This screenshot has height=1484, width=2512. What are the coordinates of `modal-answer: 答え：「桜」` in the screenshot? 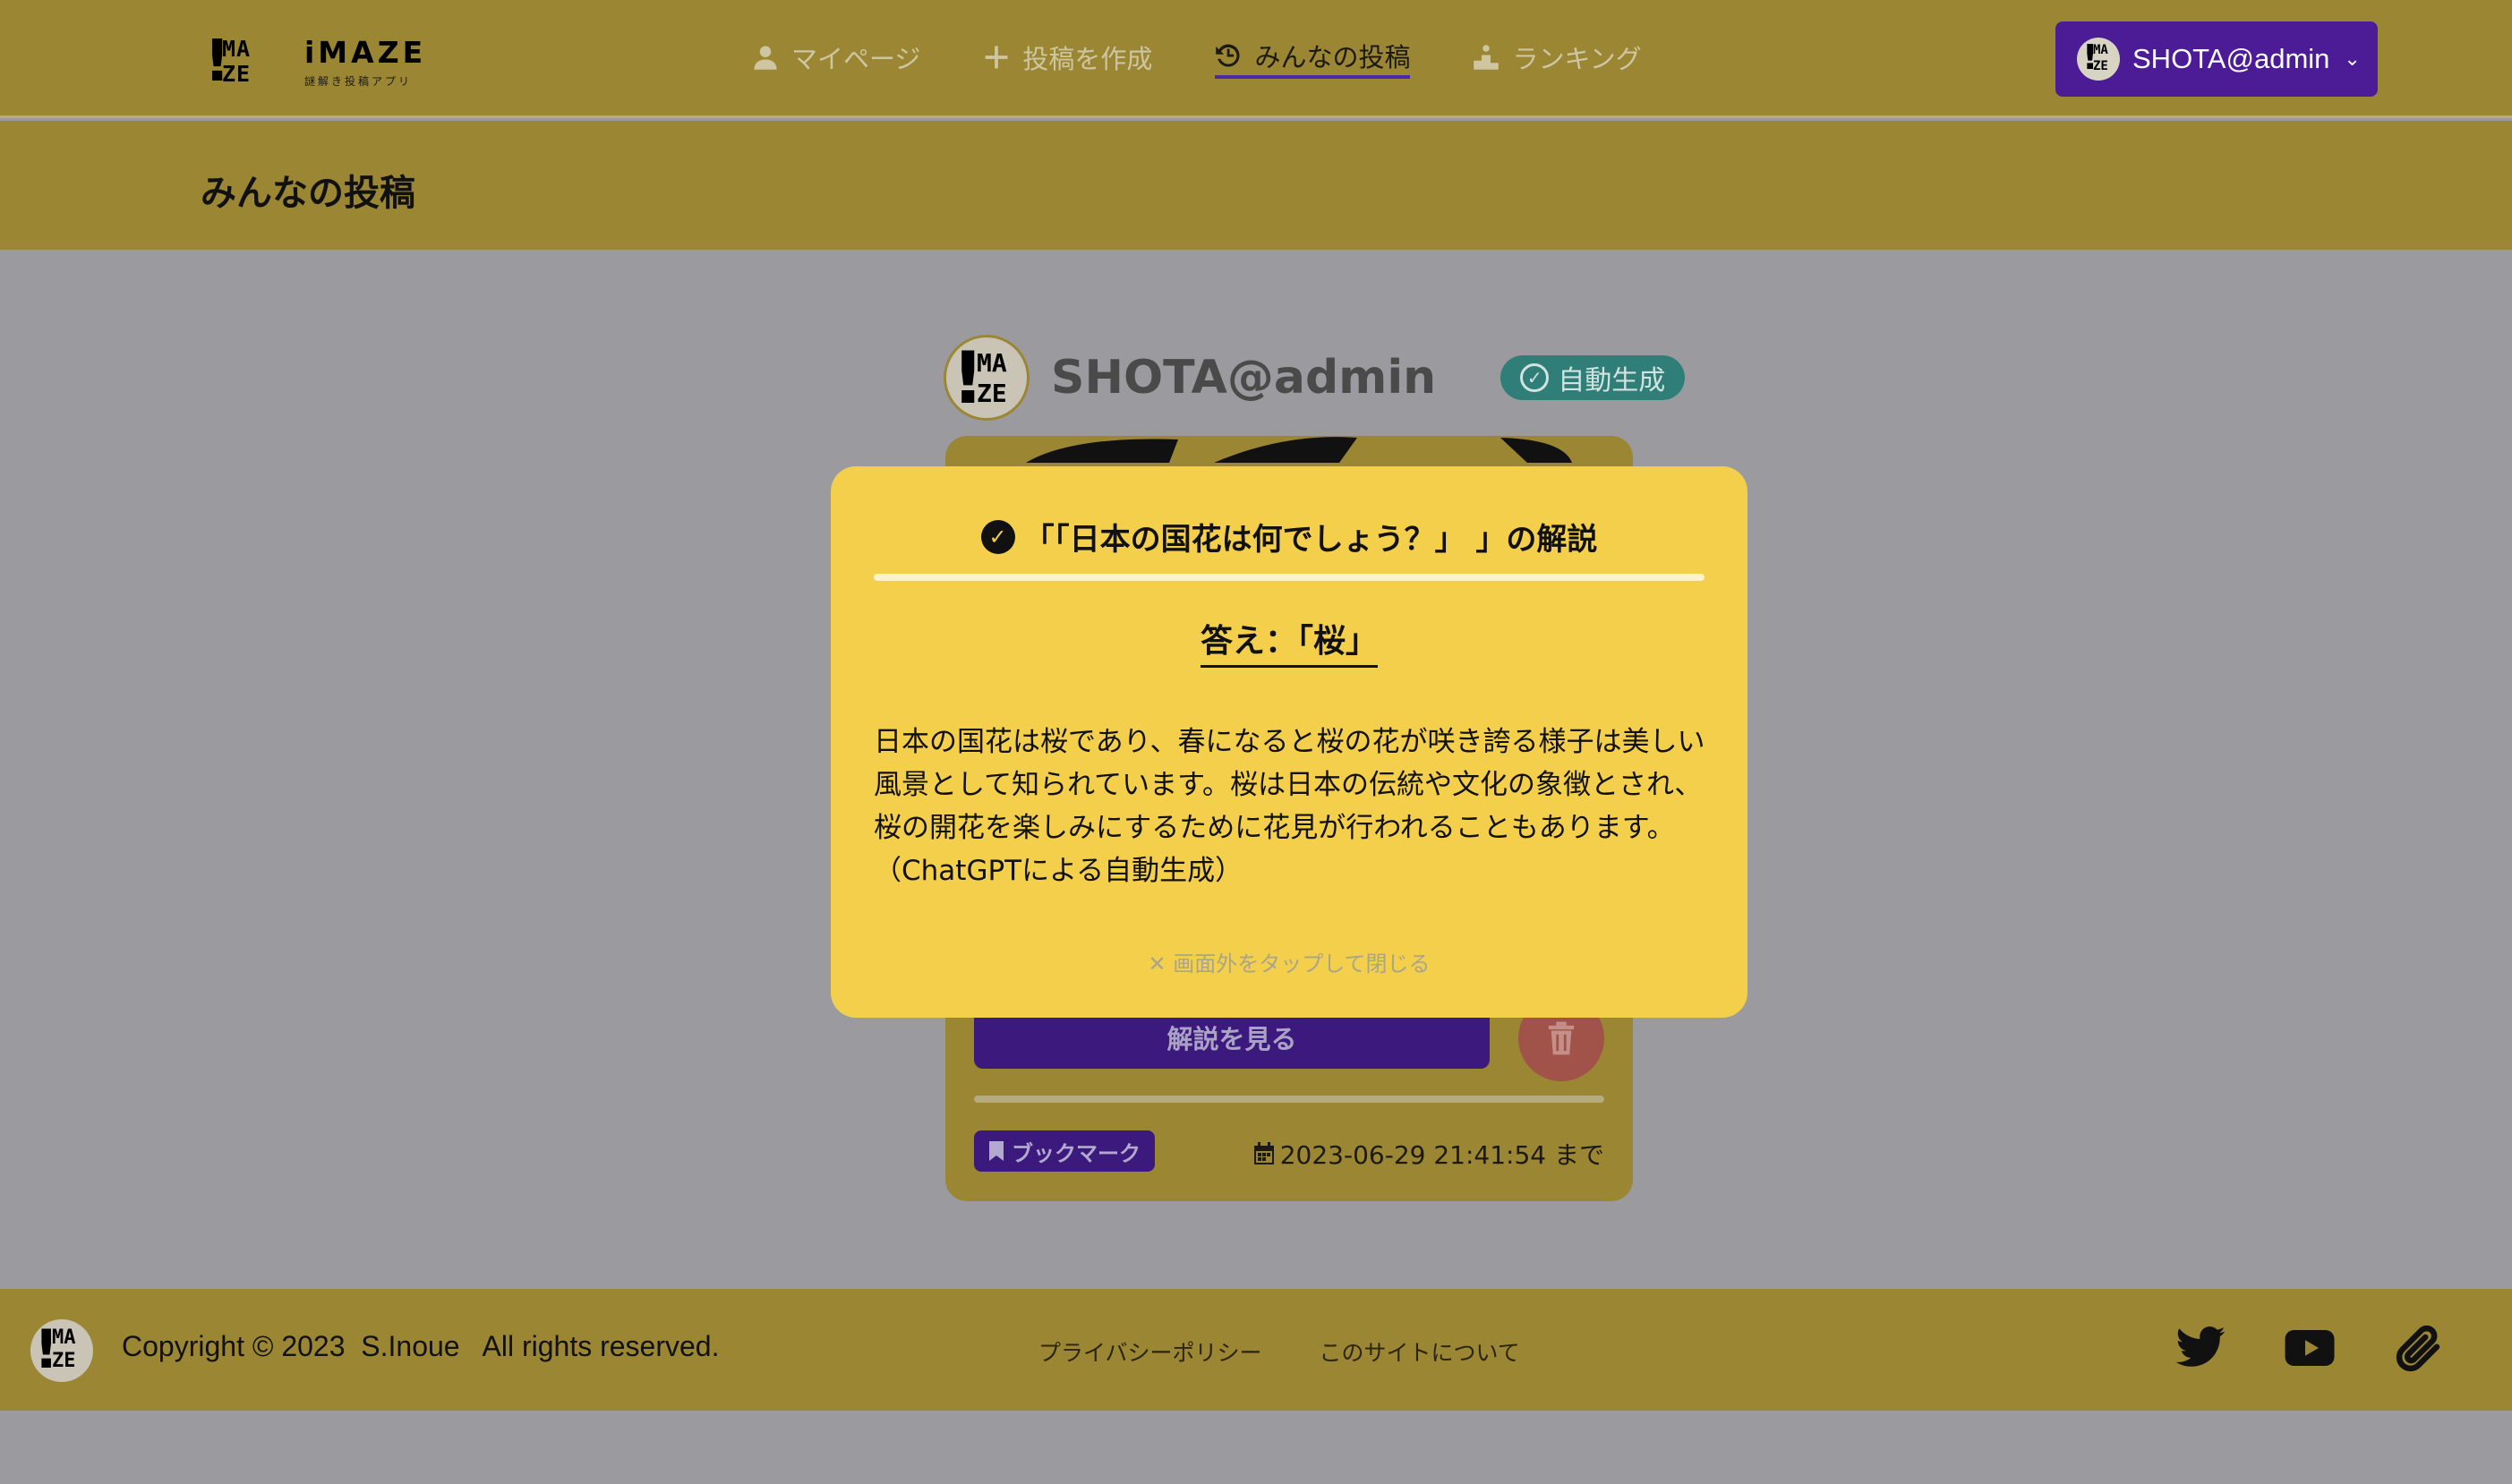 It's located at (1289, 641).